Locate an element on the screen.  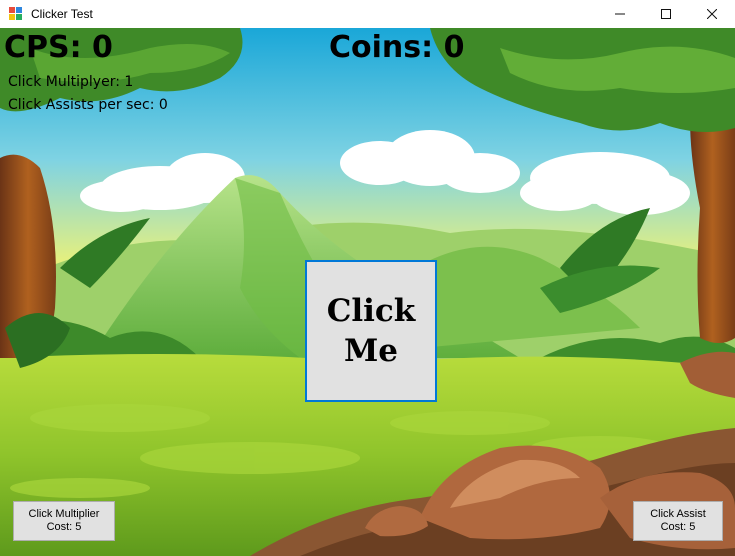
click-assist-button-label: Click Assist is located at coordinates (678, 514).